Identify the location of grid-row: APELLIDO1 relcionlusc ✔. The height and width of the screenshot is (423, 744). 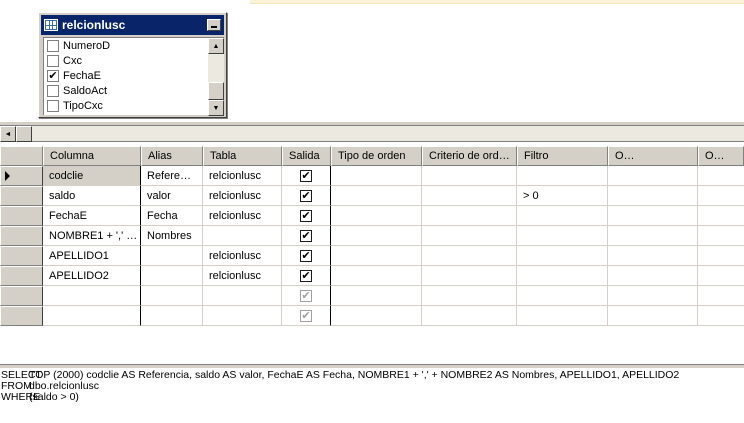
(372, 256).